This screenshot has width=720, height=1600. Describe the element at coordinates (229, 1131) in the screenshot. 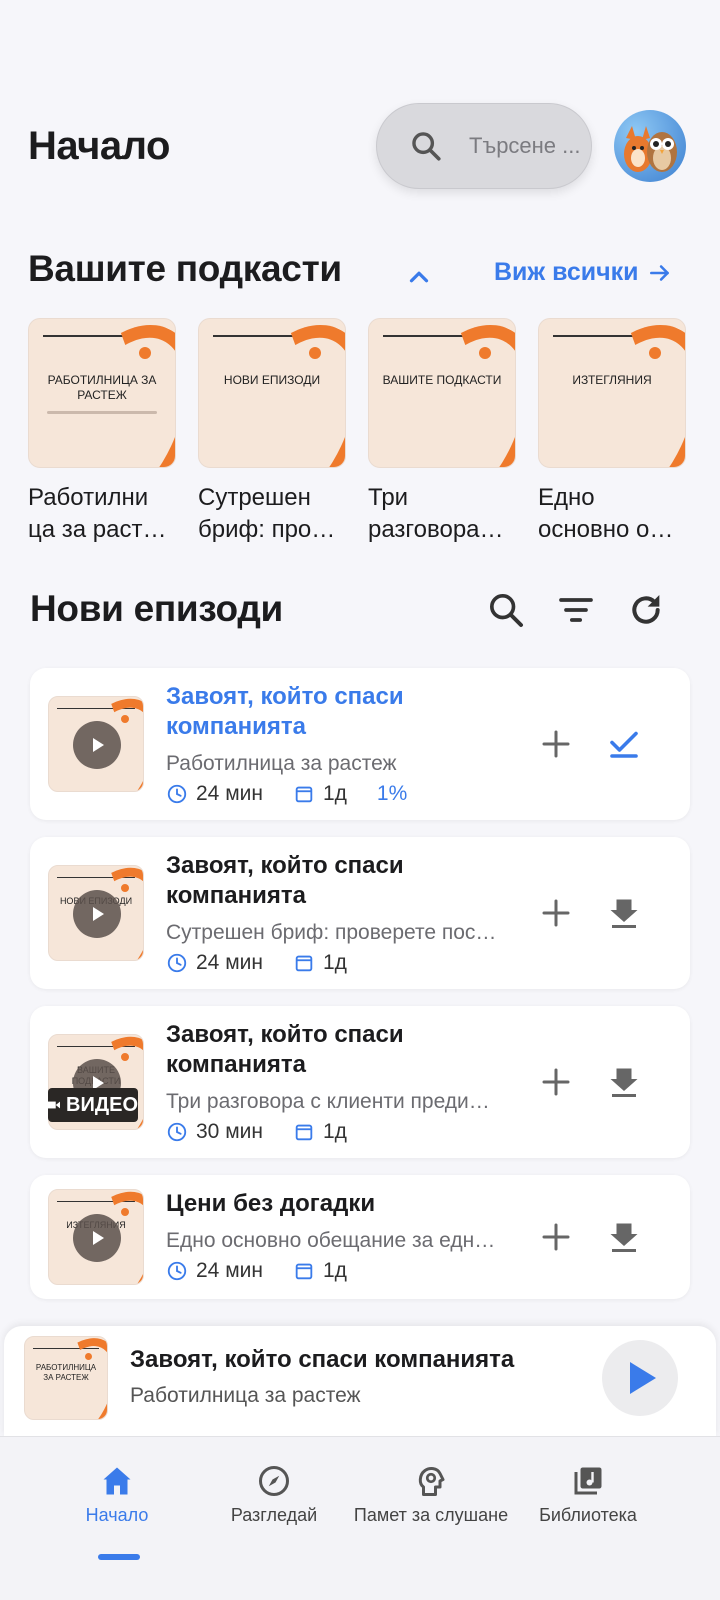

I see `episode-duration: 30 мин` at that location.